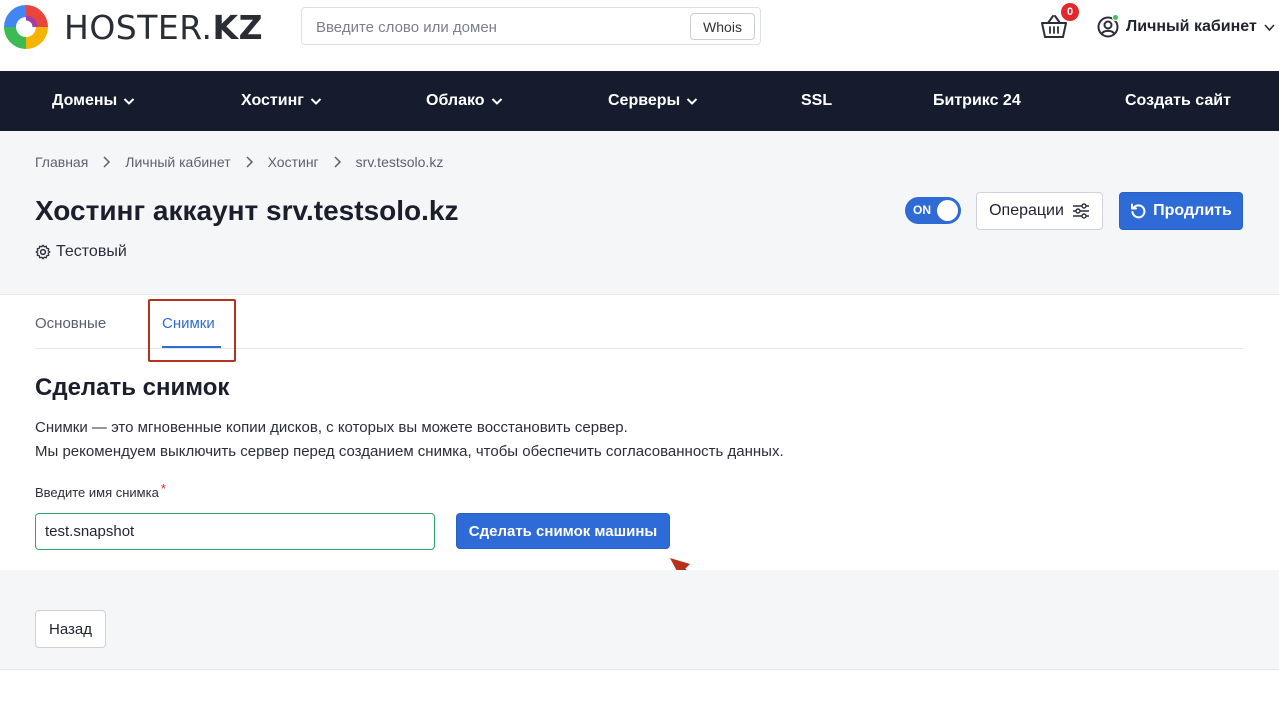 Image resolution: width=1279 pixels, height=708 pixels. What do you see at coordinates (1192, 210) in the screenshot?
I see `renew-label: Продлить` at bounding box center [1192, 210].